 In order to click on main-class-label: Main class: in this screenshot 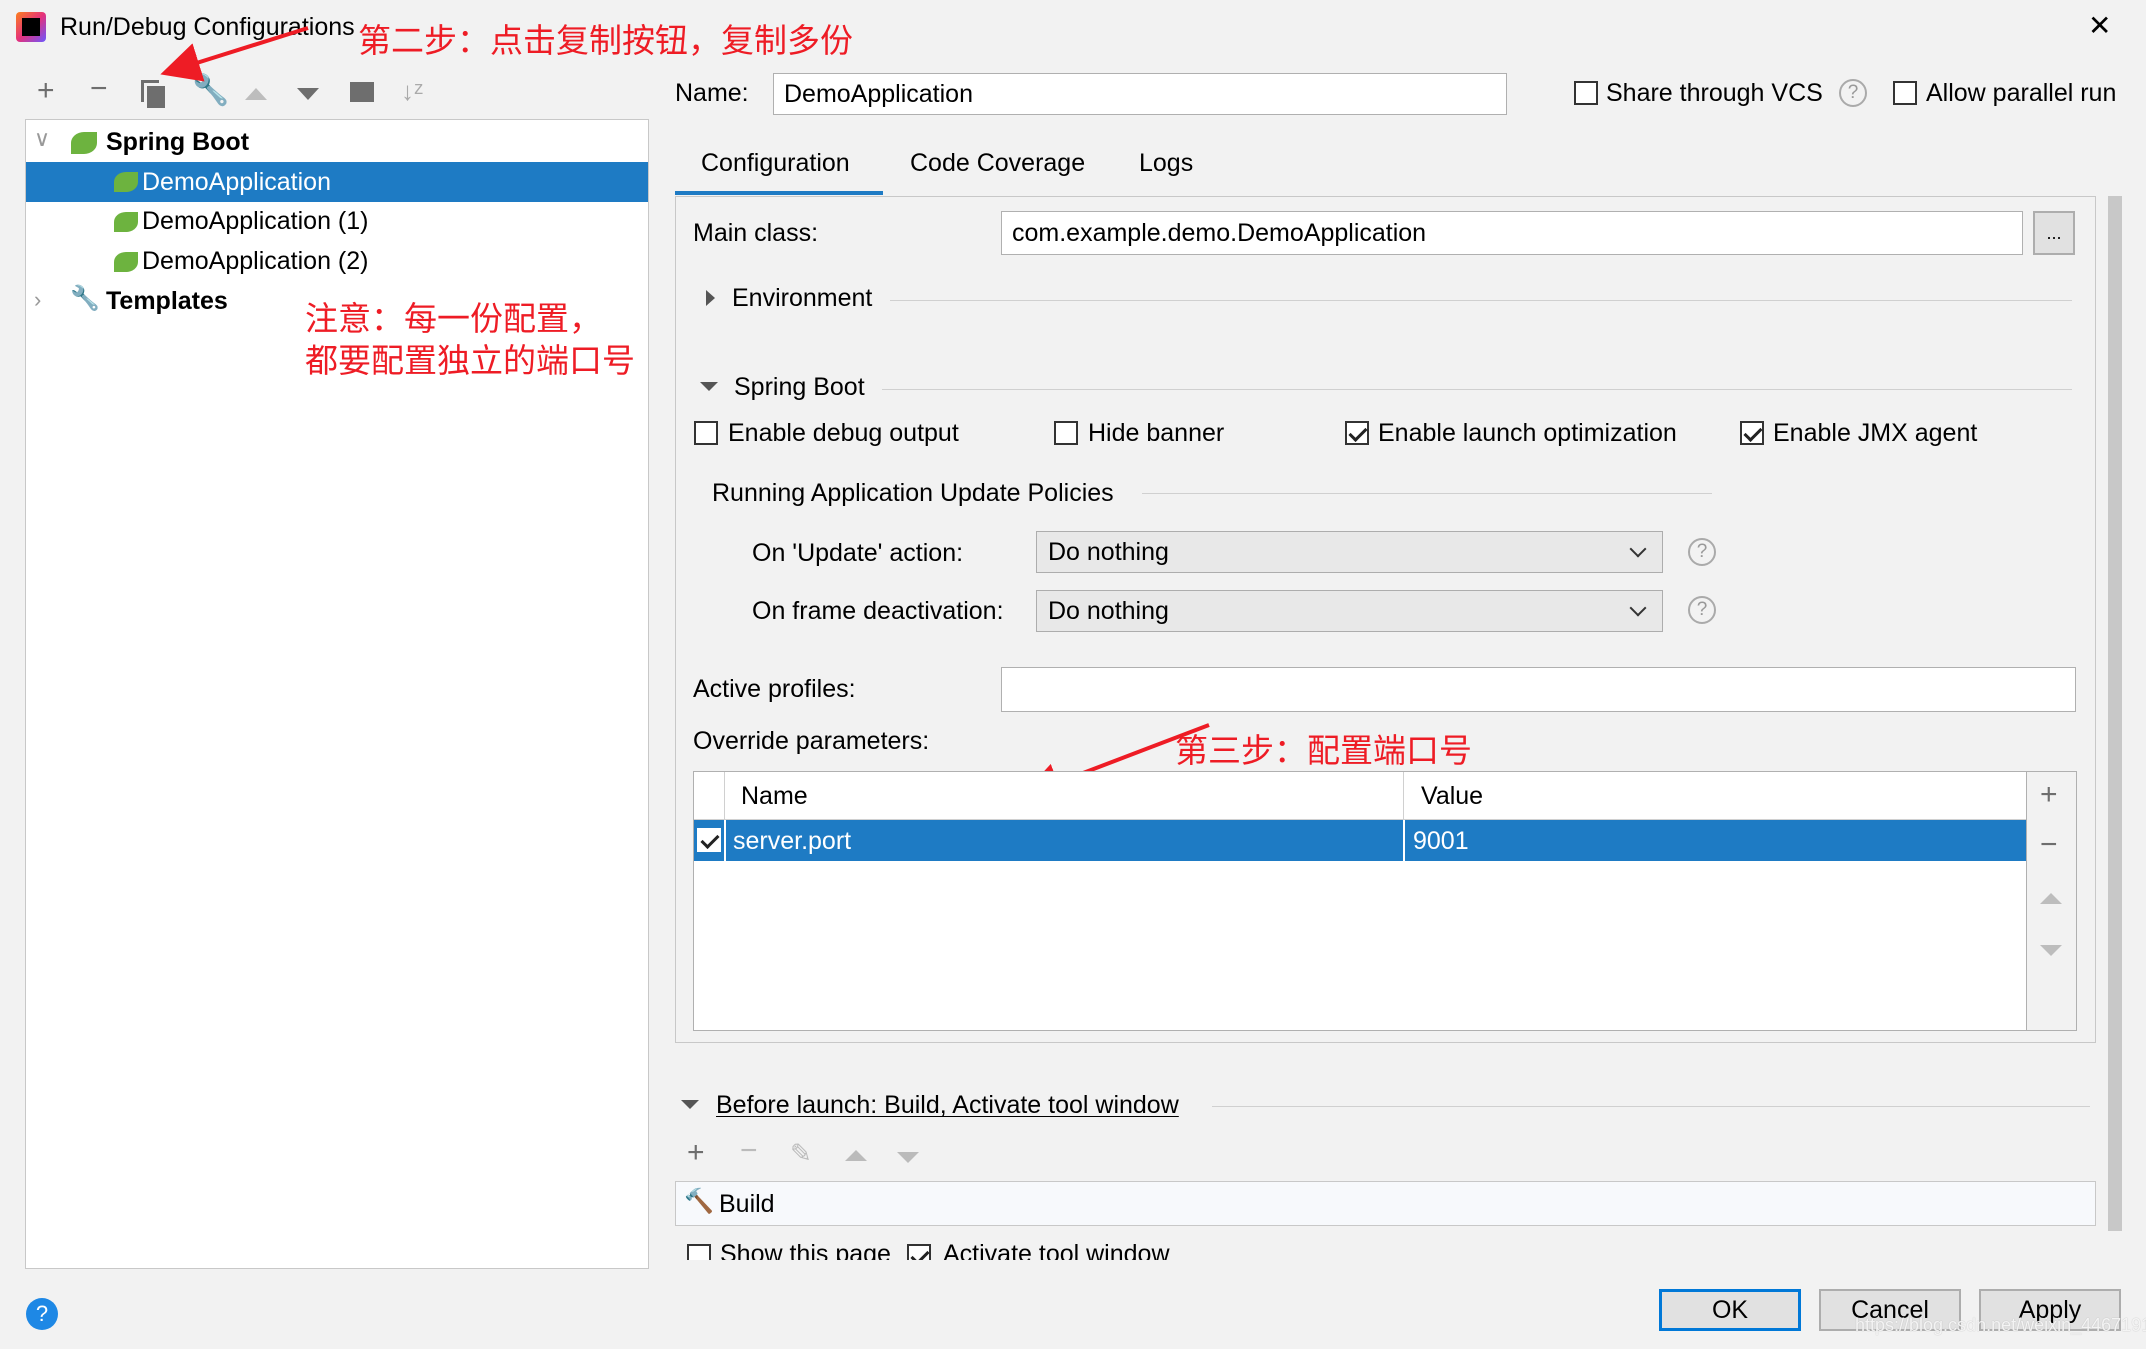, I will do `click(756, 233)`.